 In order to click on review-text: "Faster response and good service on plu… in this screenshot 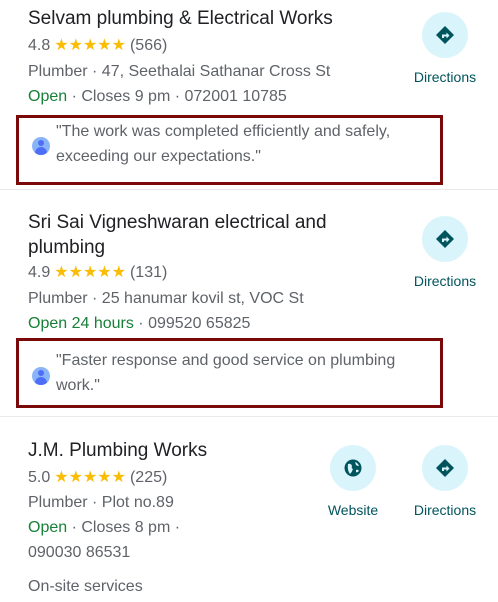, I will do `click(226, 373)`.